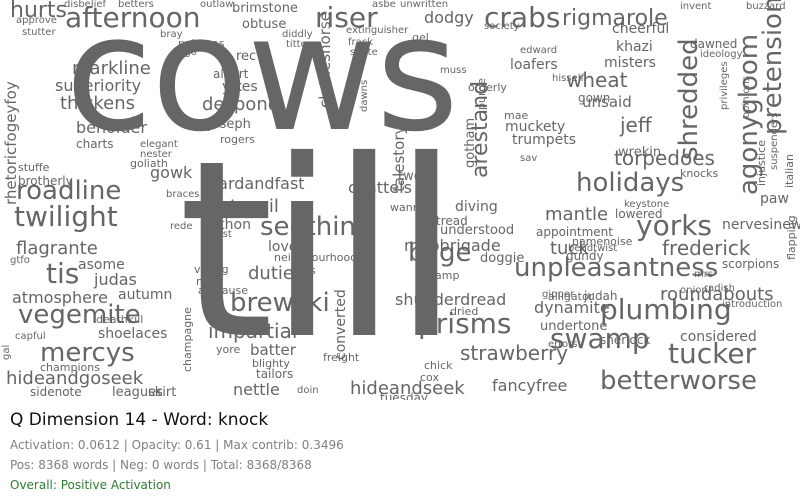 The image size is (800, 500). Describe the element at coordinates (20, 260) in the screenshot. I see `cloud-word: gtfo` at that location.